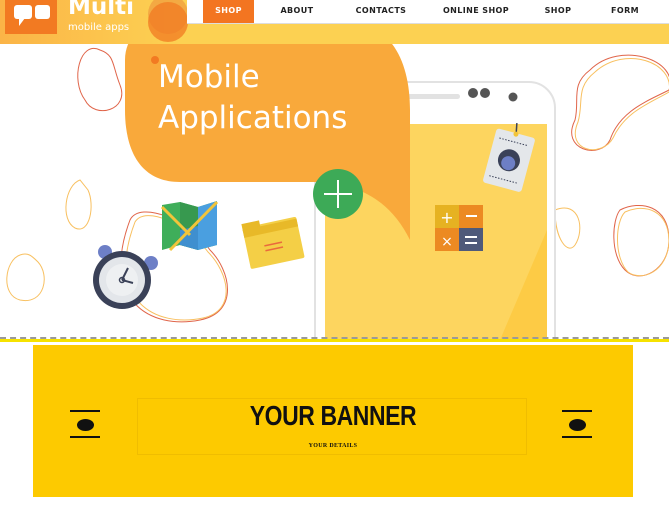 Image resolution: width=669 pixels, height=525 pixels. What do you see at coordinates (209, 77) in the screenshot?
I see `hero-title-line1: Mobile` at bounding box center [209, 77].